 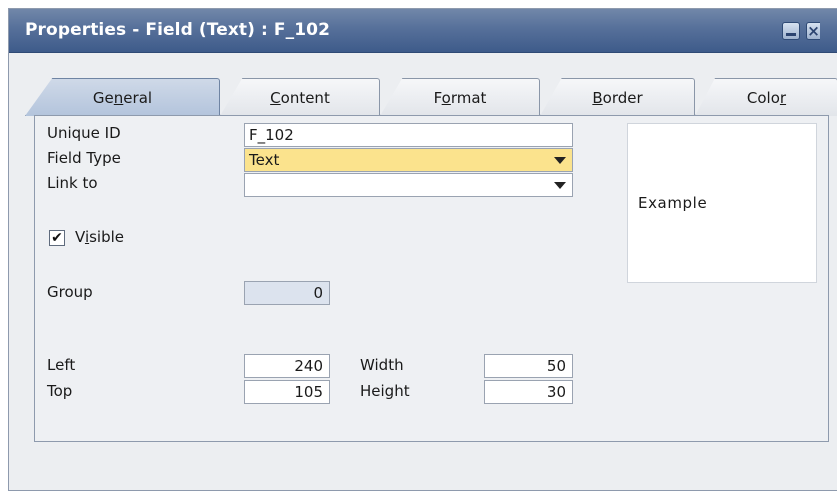 I want to click on tab-format: Format, so click(x=460, y=97).